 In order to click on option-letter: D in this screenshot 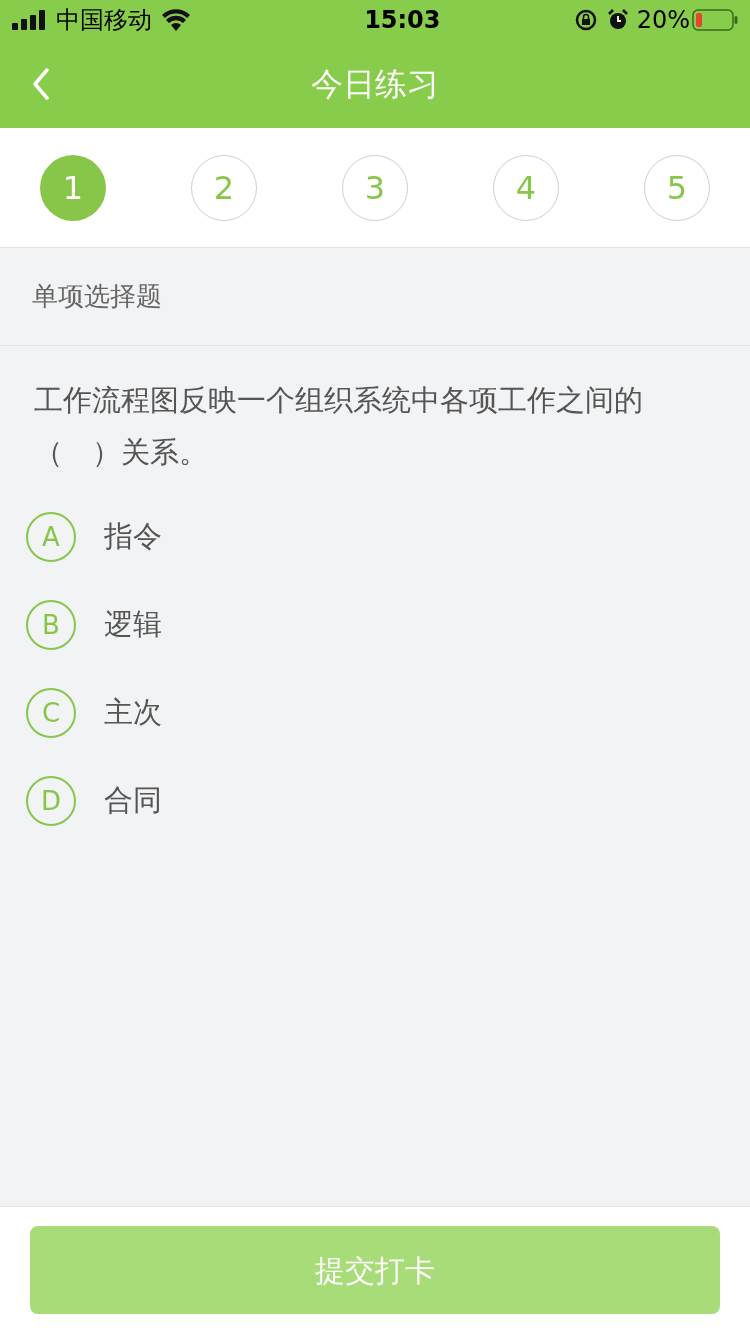, I will do `click(51, 801)`.